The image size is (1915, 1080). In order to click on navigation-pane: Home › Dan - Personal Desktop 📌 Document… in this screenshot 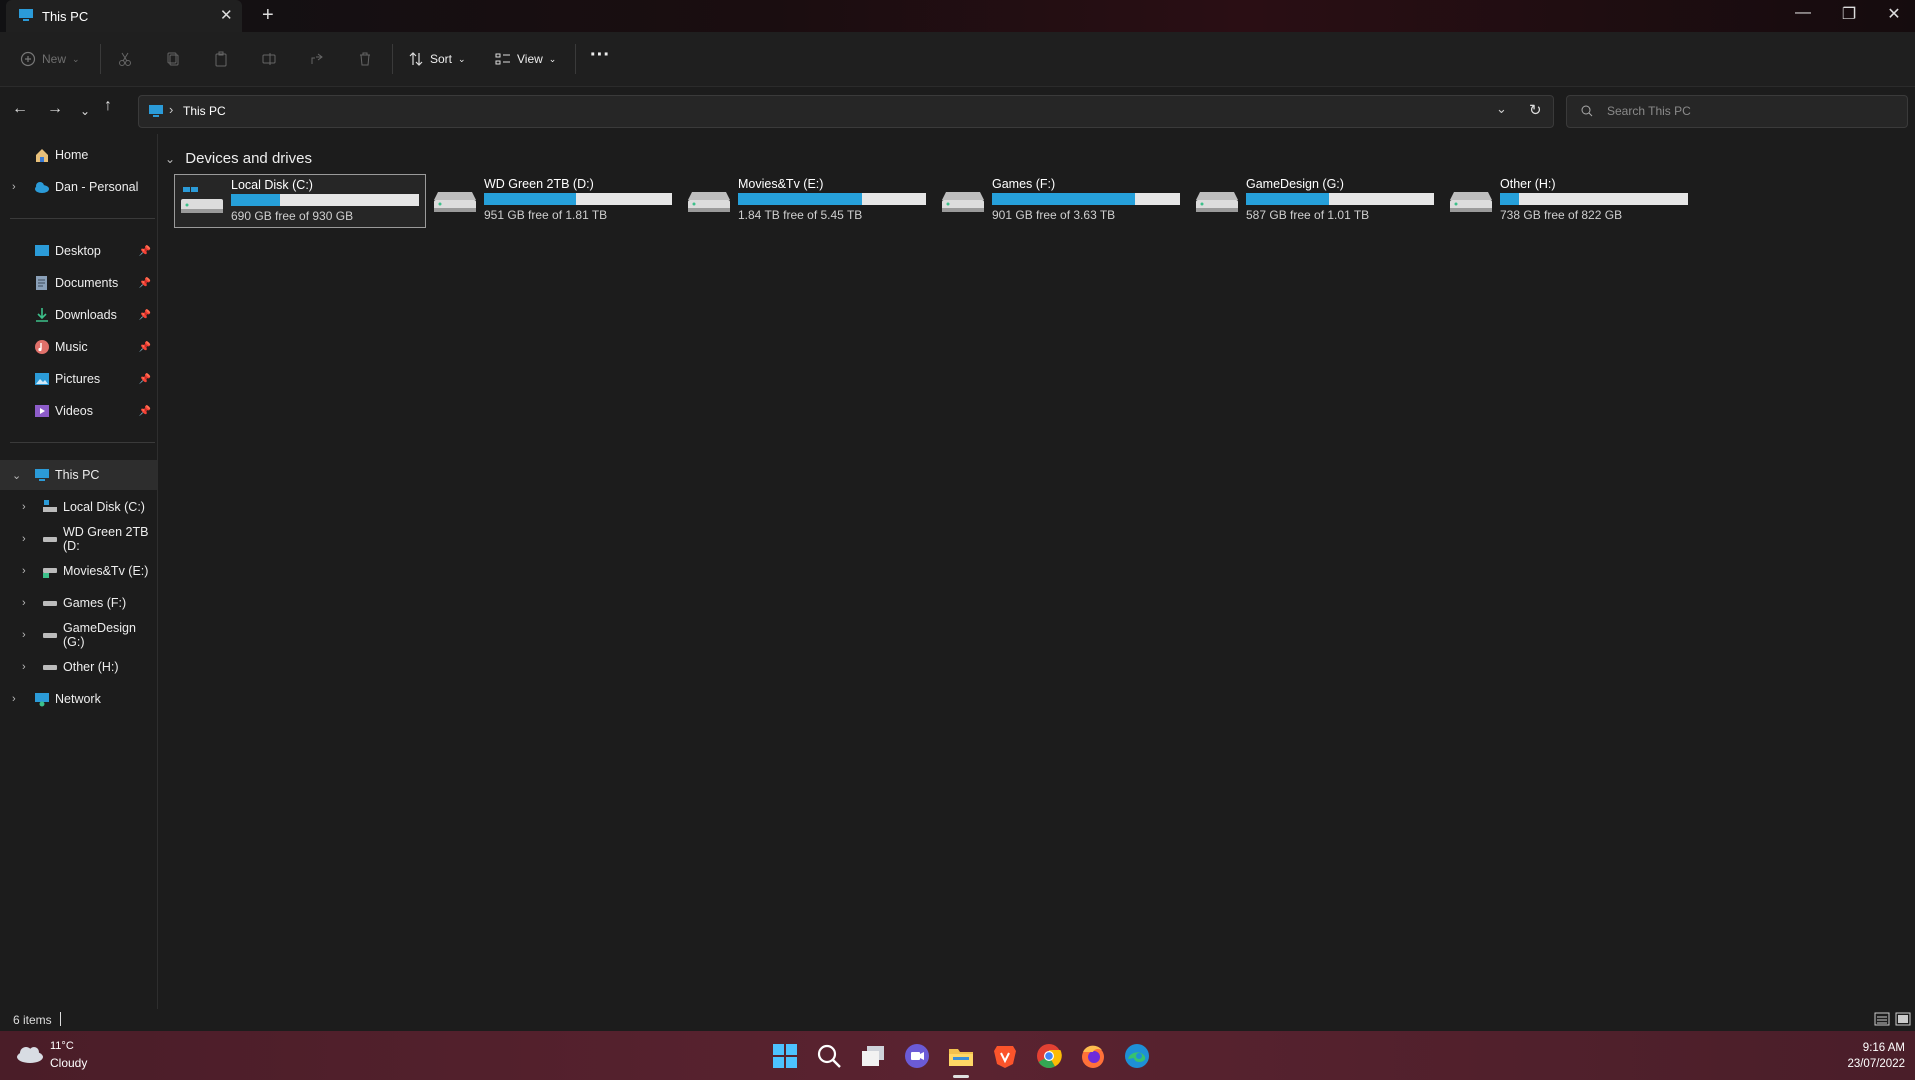, I will do `click(79, 571)`.